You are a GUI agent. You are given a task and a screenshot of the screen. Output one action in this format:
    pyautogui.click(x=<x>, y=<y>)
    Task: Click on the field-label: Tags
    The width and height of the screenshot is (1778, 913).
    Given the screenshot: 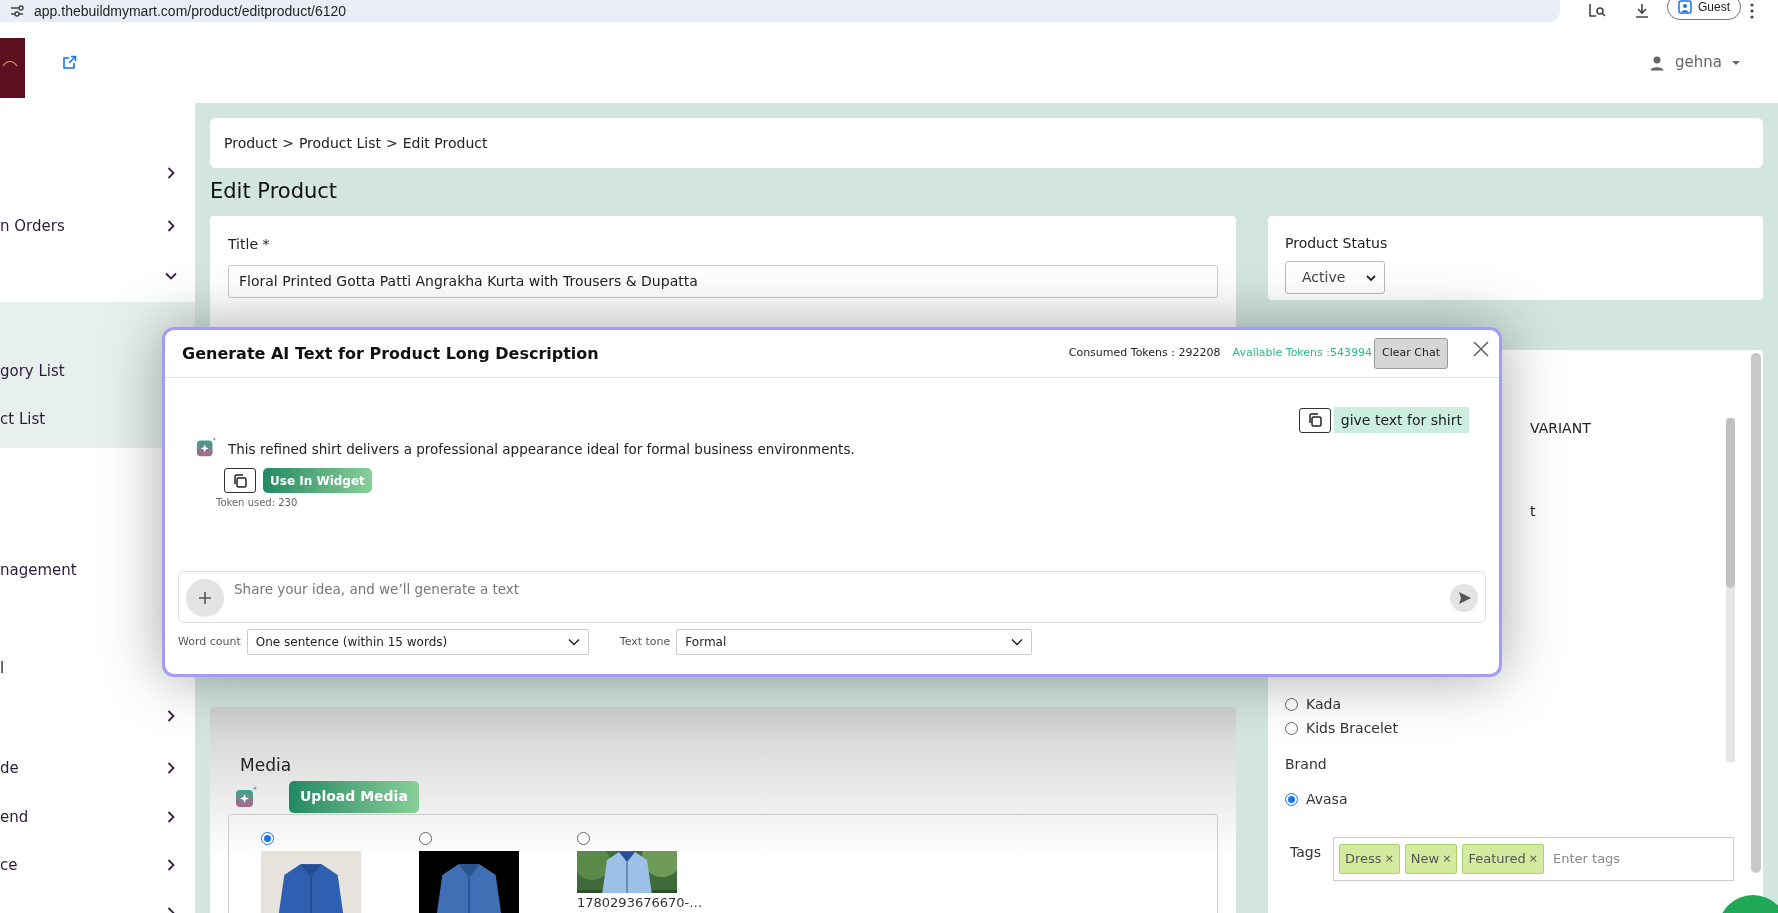 What is the action you would take?
    pyautogui.click(x=1305, y=852)
    